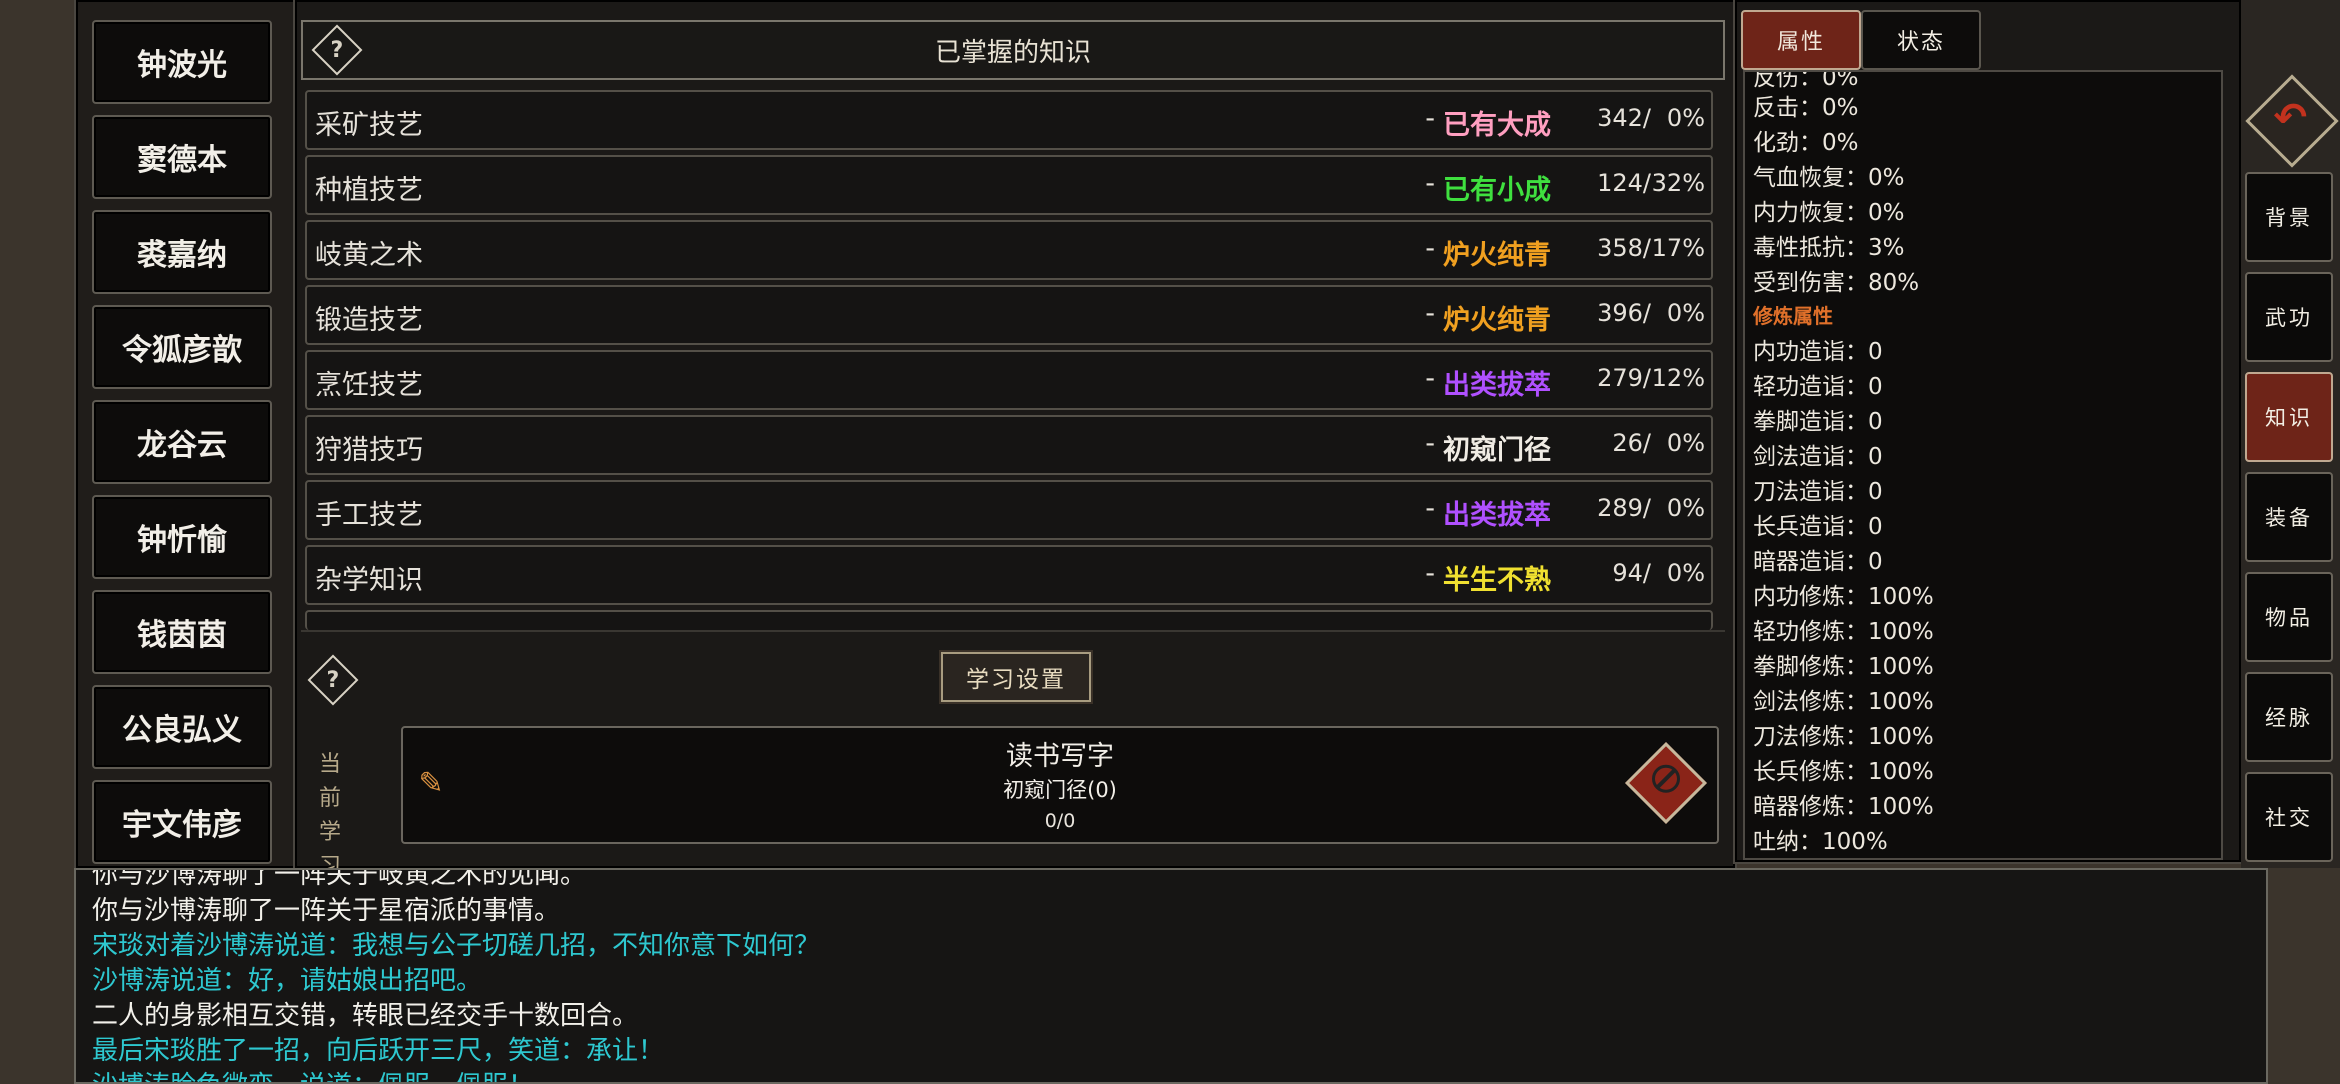  Describe the element at coordinates (1624, 313) in the screenshot. I see `knowledge-points: 396/` at that location.